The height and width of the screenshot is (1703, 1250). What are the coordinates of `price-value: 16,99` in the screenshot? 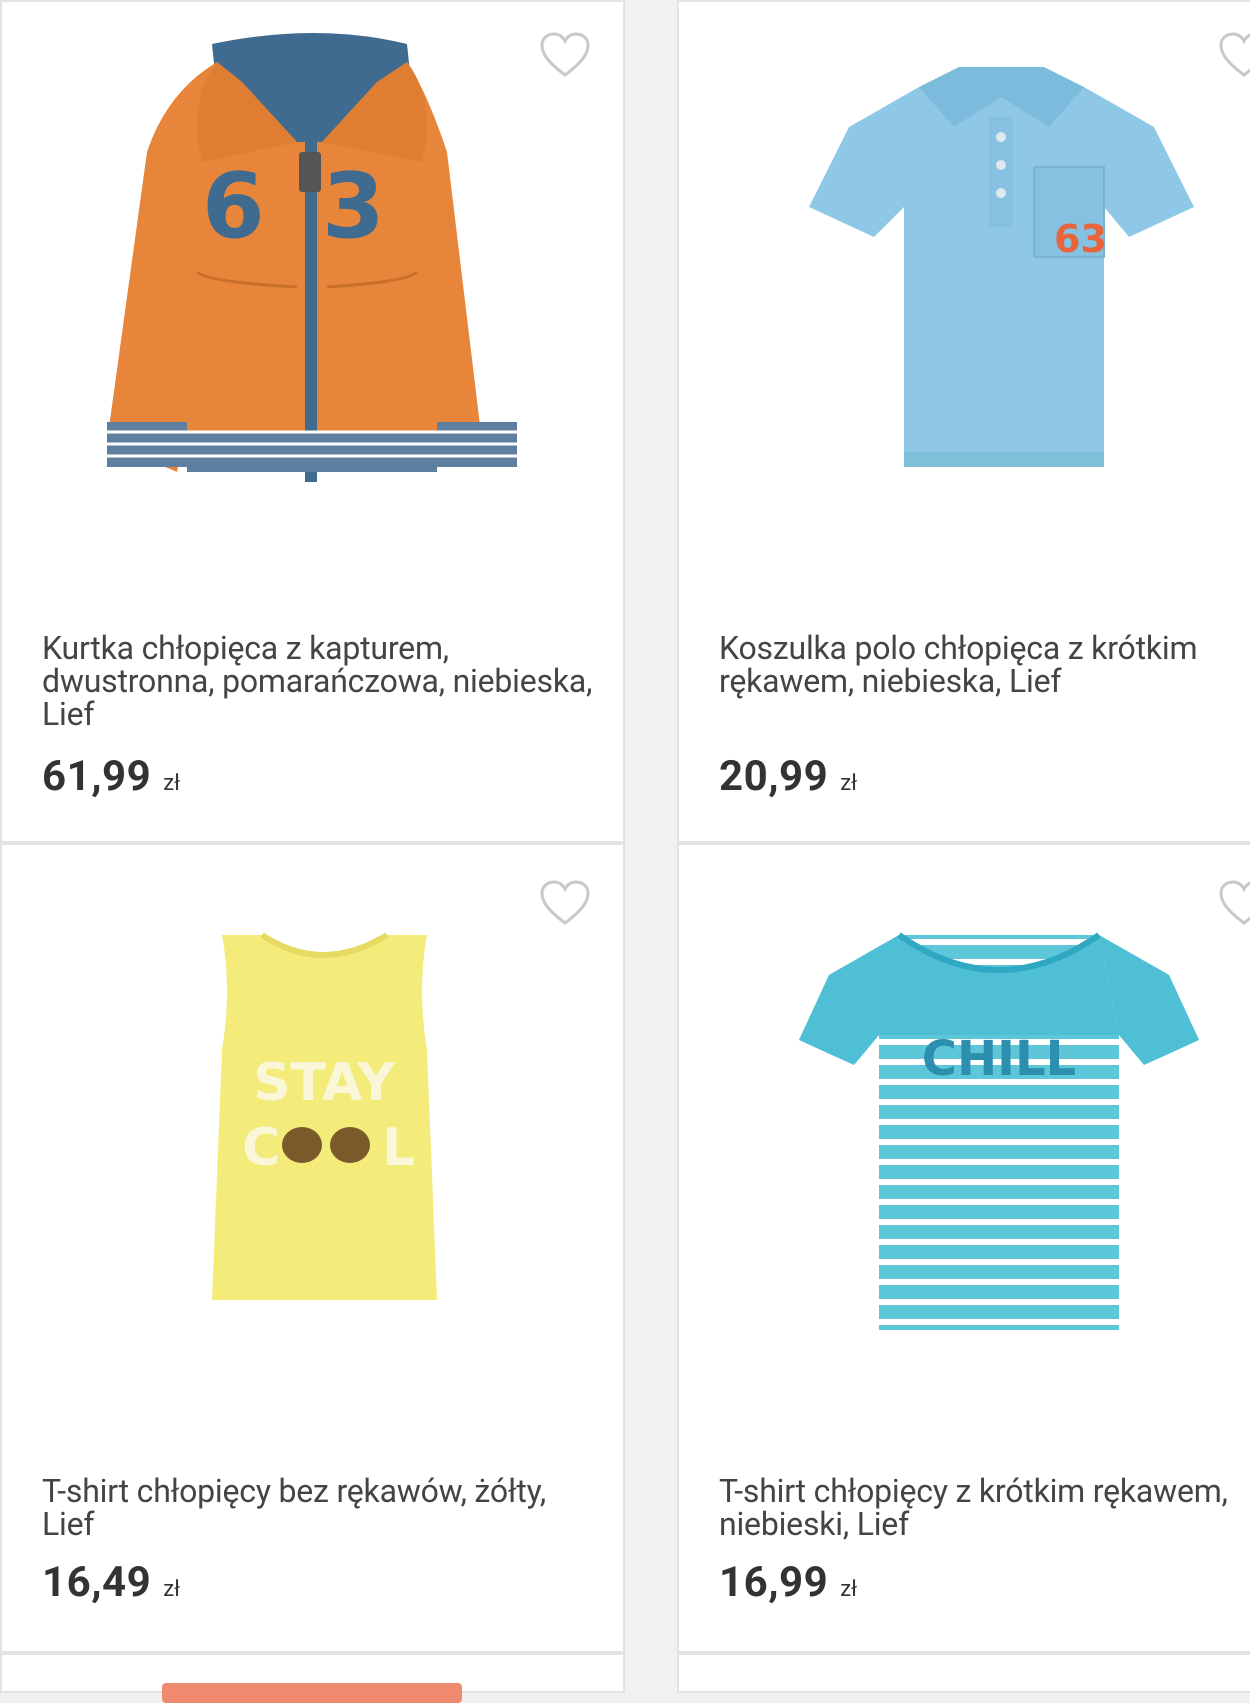 It's located at (774, 1582).